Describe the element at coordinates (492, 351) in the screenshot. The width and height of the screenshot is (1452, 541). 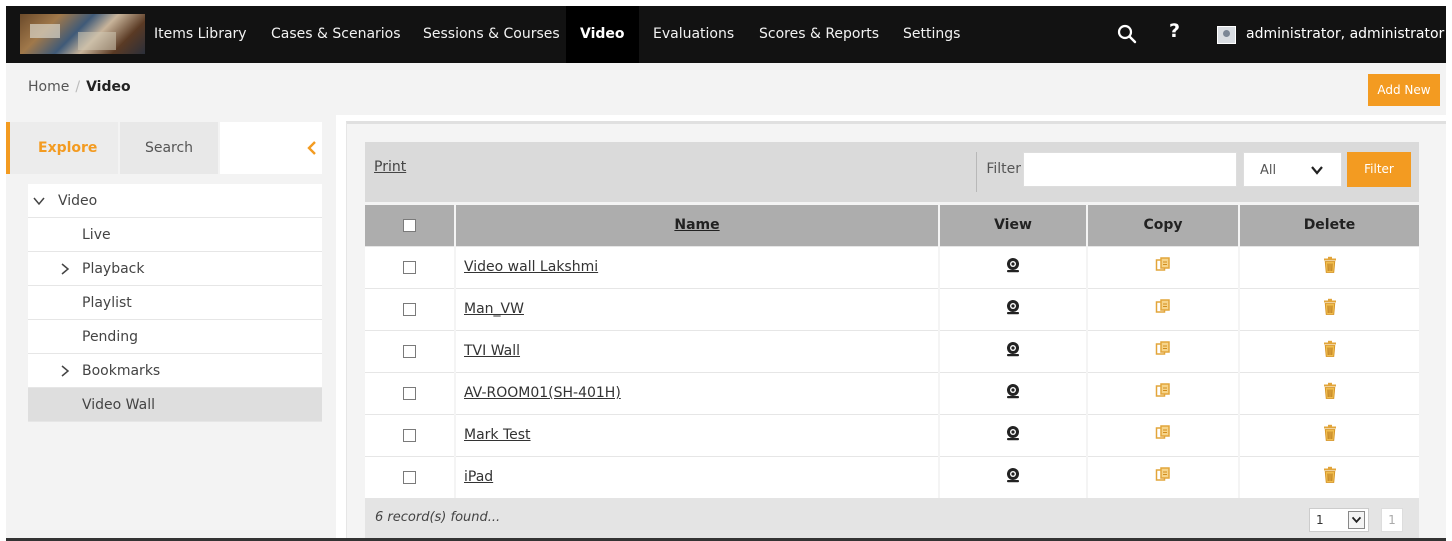
I see `row-name-link: TVI Wall` at that location.